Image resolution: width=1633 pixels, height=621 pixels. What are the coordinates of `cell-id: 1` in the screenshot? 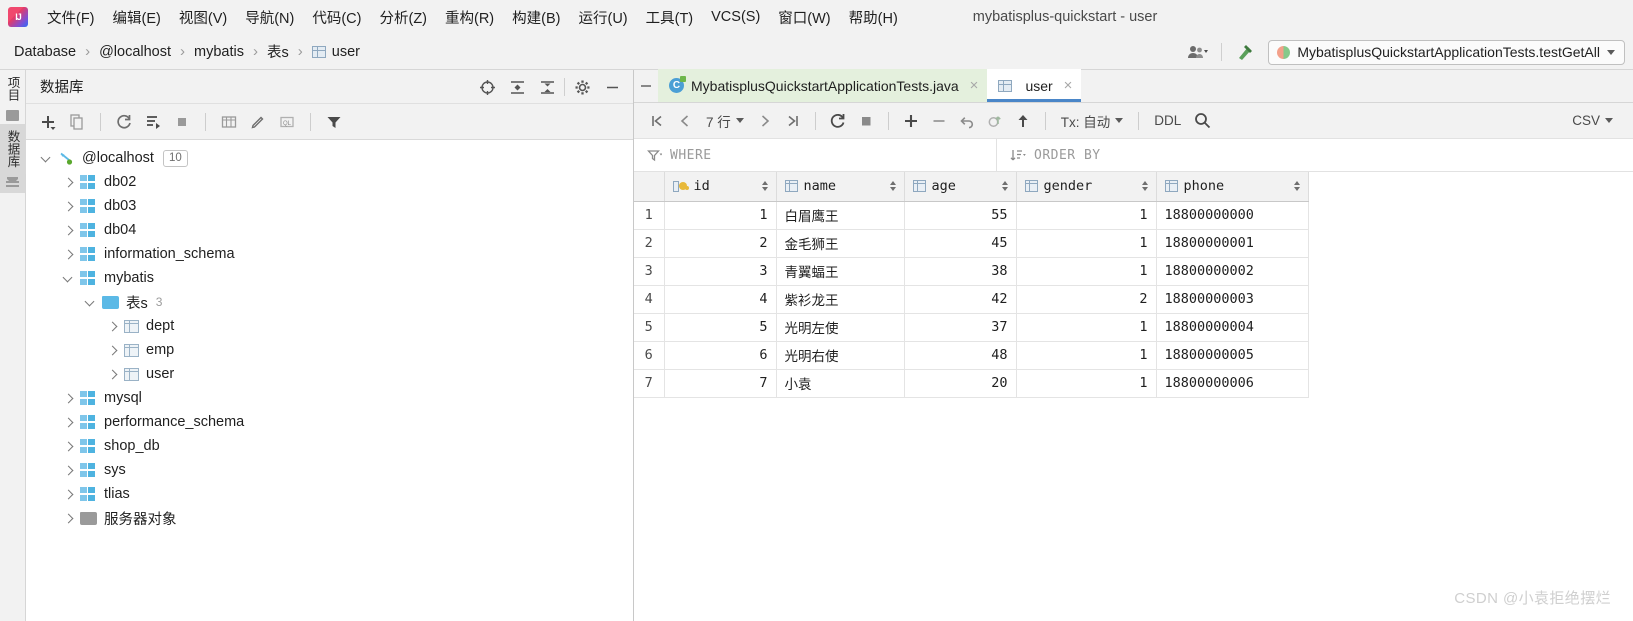 It's located at (720, 215).